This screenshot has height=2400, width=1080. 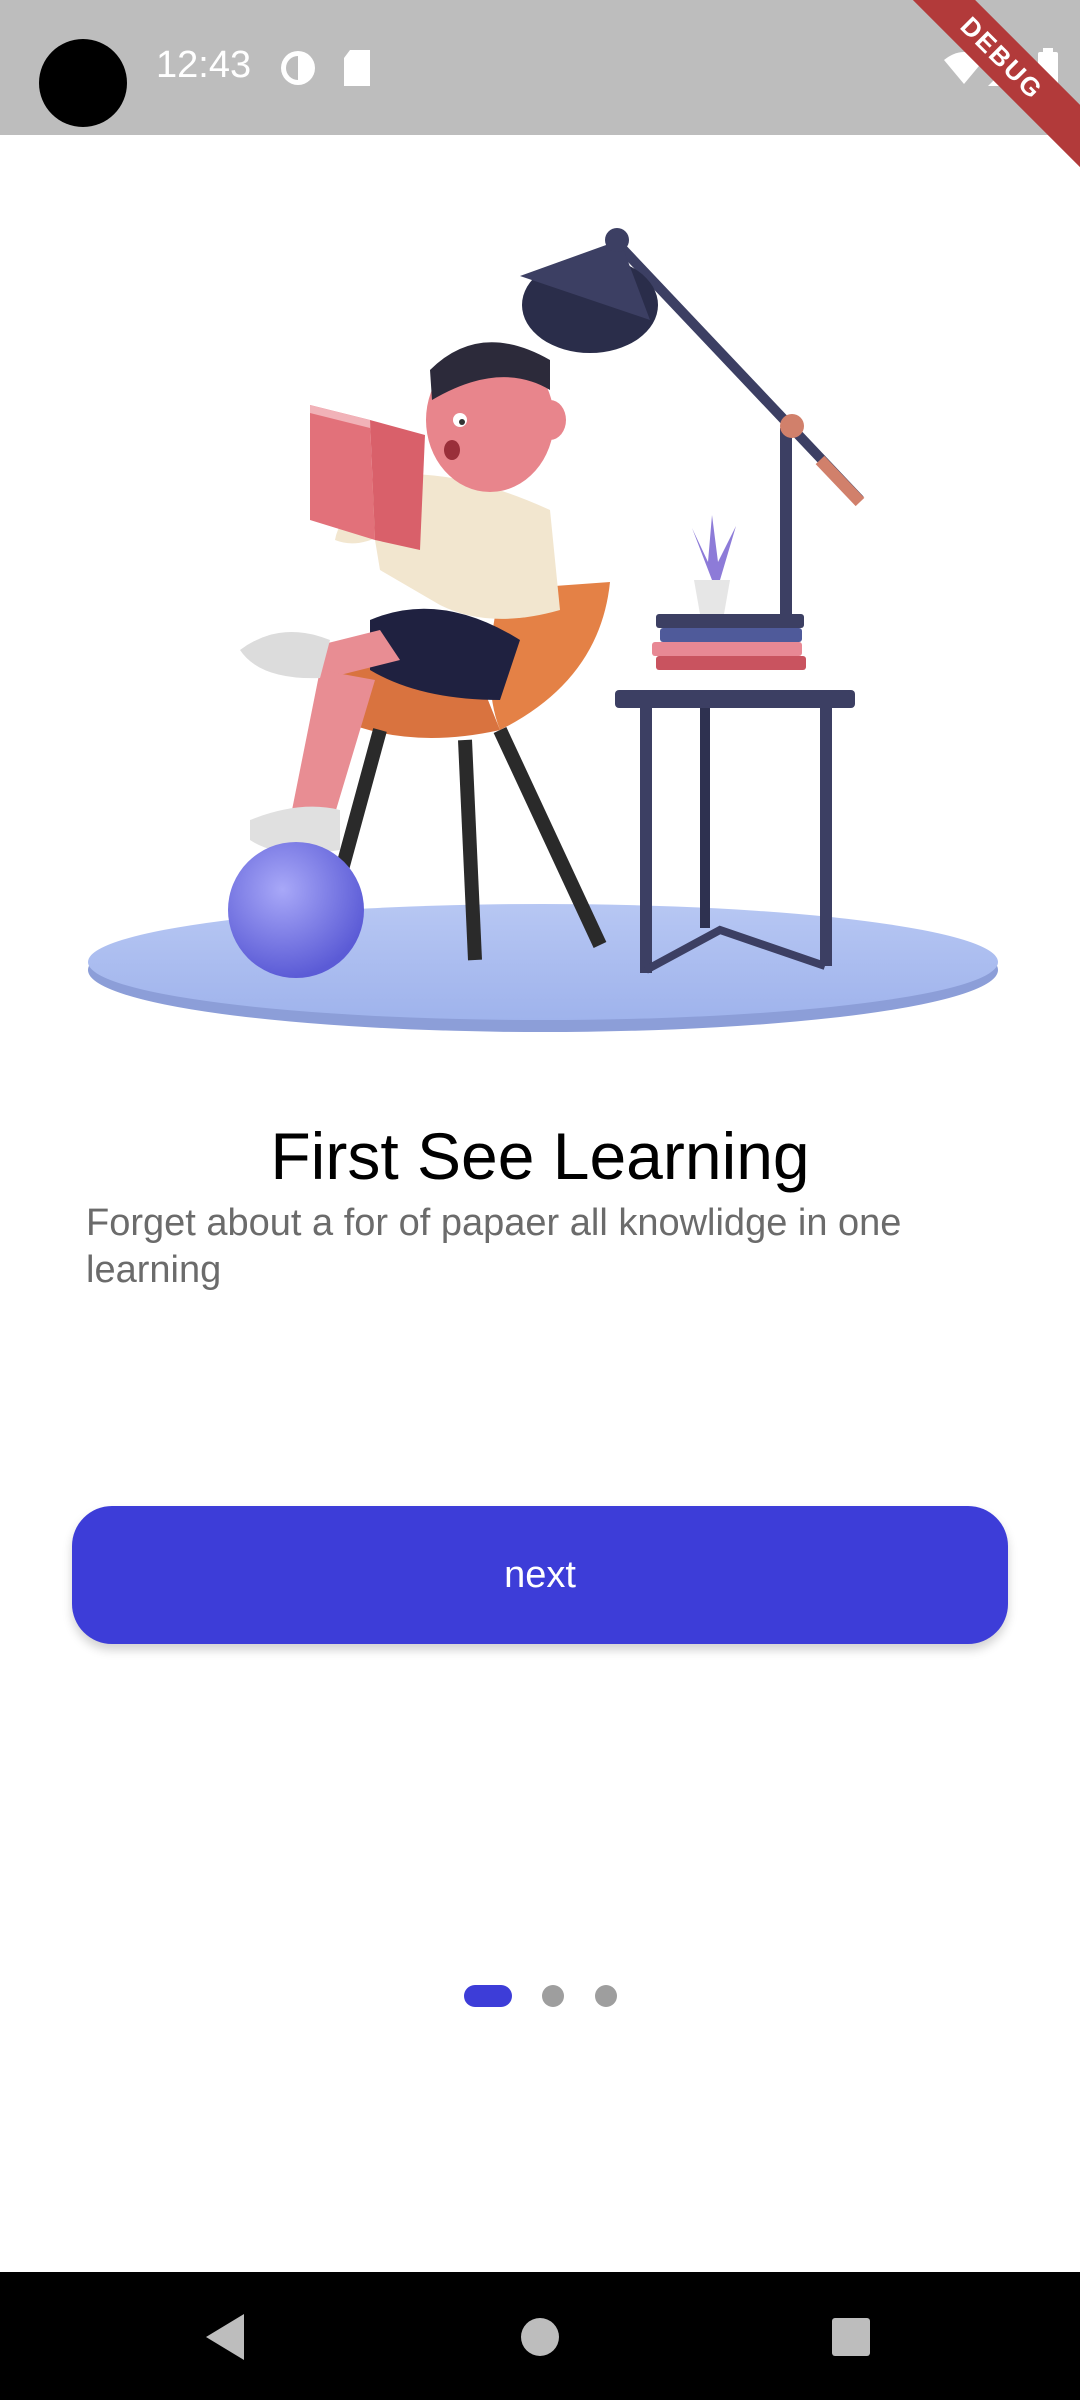 I want to click on next-button: next, so click(x=540, y=1575).